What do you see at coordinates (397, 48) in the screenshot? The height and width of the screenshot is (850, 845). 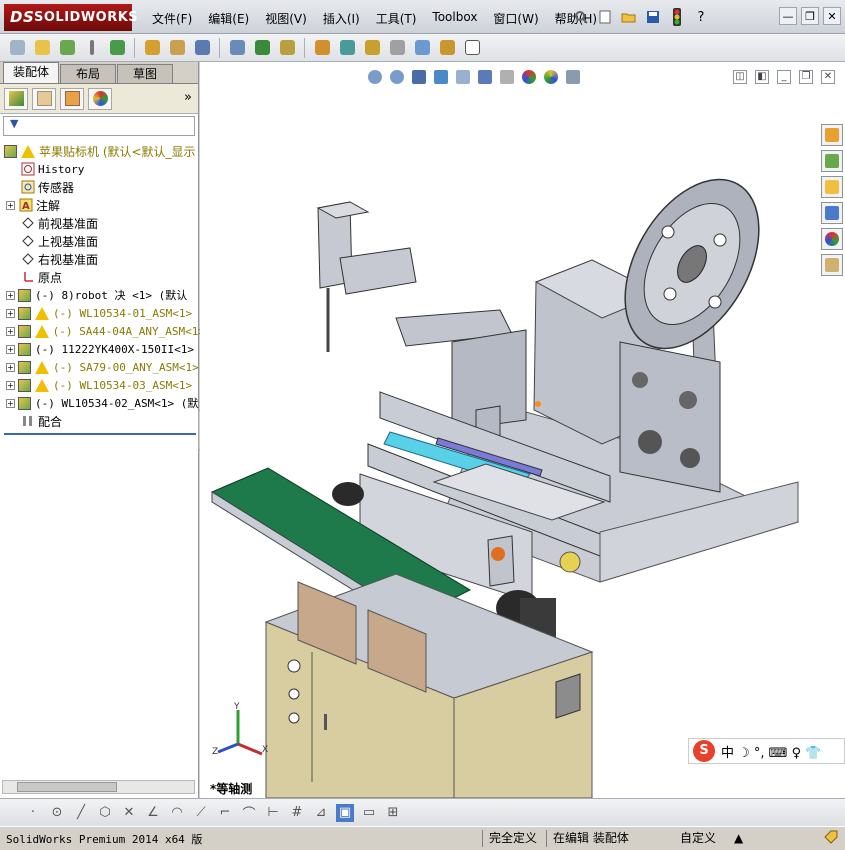 I see `interference-detection-icon` at bounding box center [397, 48].